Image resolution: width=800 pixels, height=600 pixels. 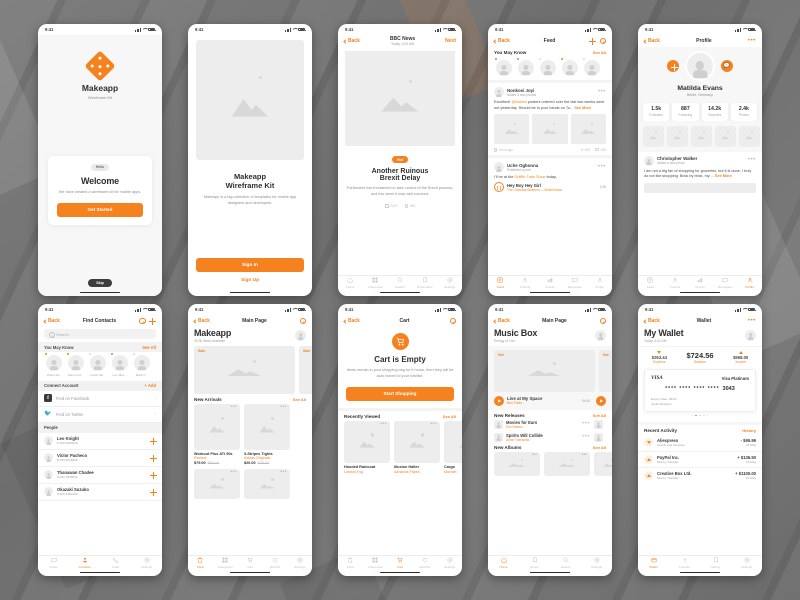 I want to click on comment-icon, so click(x=597, y=150).